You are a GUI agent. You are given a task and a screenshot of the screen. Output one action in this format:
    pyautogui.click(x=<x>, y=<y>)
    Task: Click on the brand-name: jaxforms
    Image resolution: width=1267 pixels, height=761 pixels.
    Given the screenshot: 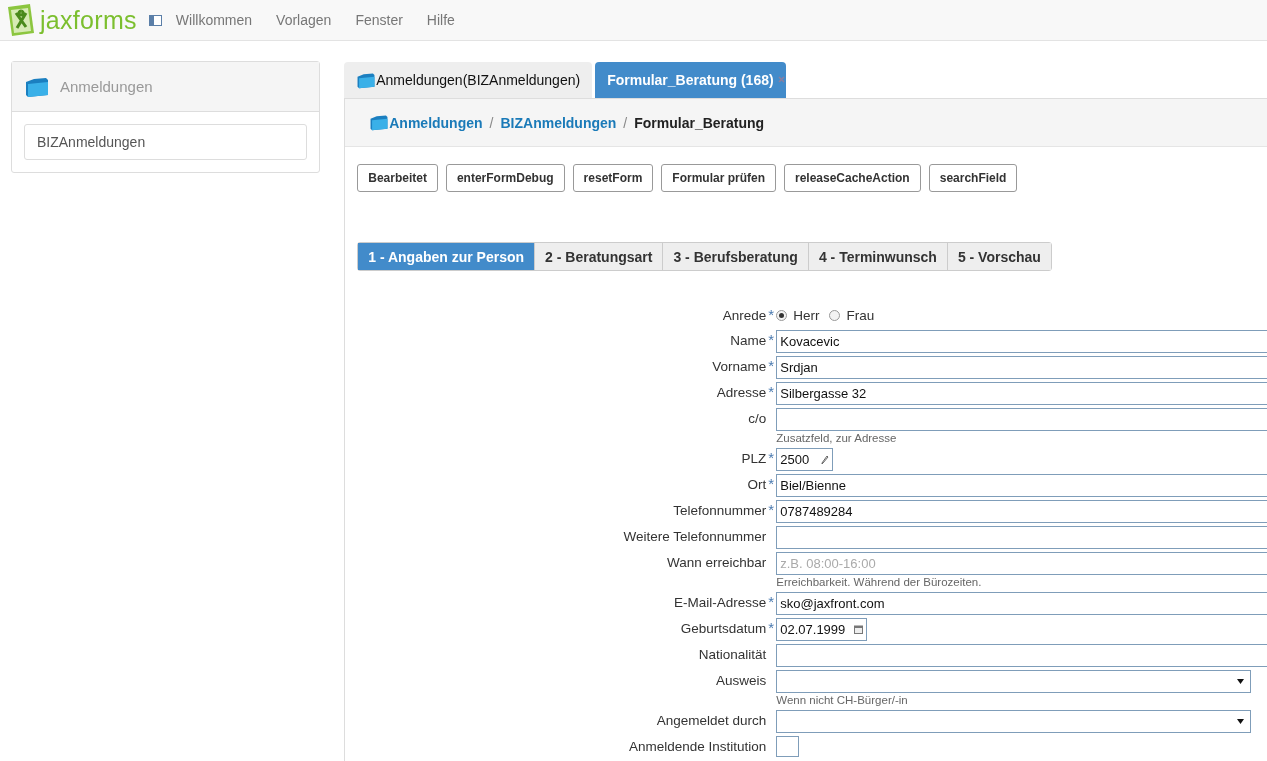 What is the action you would take?
    pyautogui.click(x=88, y=20)
    